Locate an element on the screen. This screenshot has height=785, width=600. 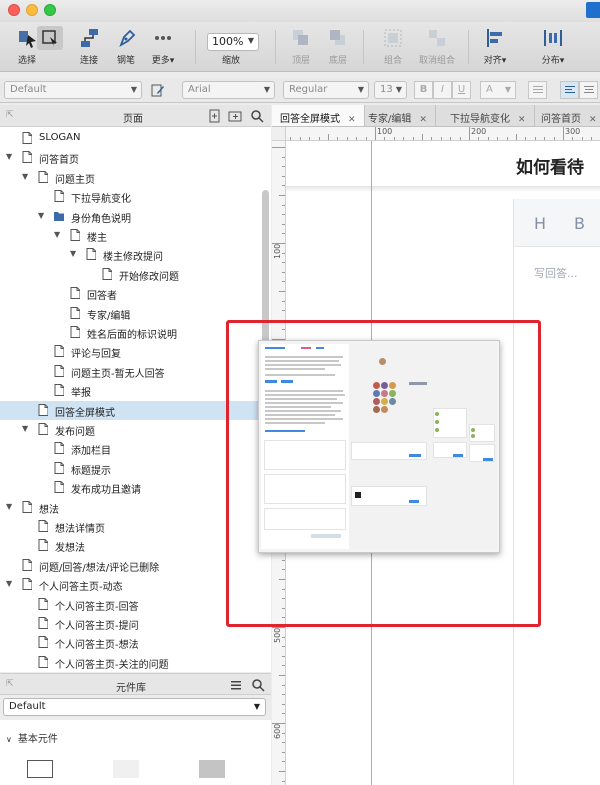
page-tree-item-label: 回答全屏模式 is located at coordinates (85, 413).